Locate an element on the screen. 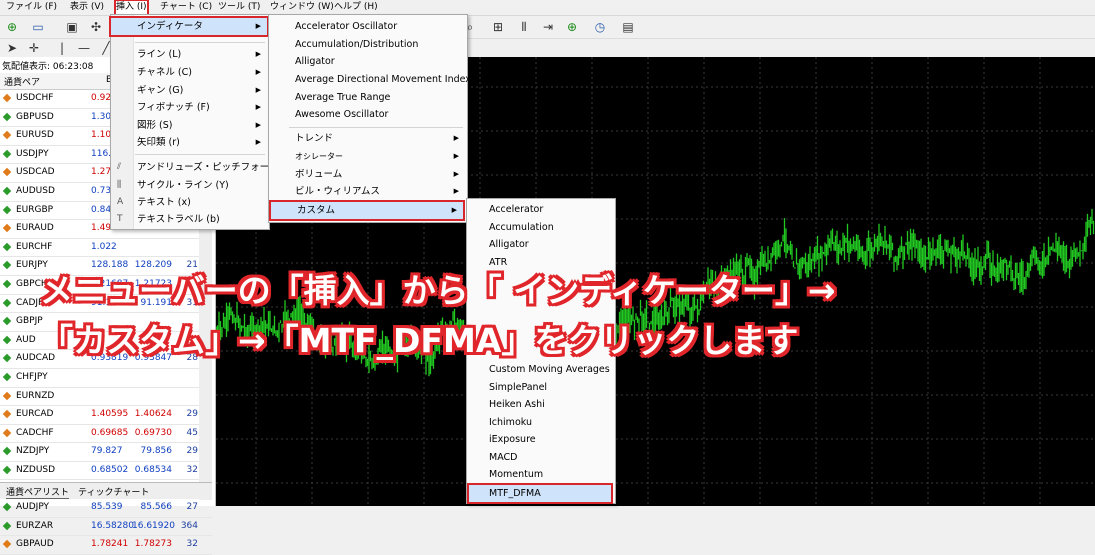 The image size is (1095, 555). navigator-icon: ✣ is located at coordinates (96, 27).